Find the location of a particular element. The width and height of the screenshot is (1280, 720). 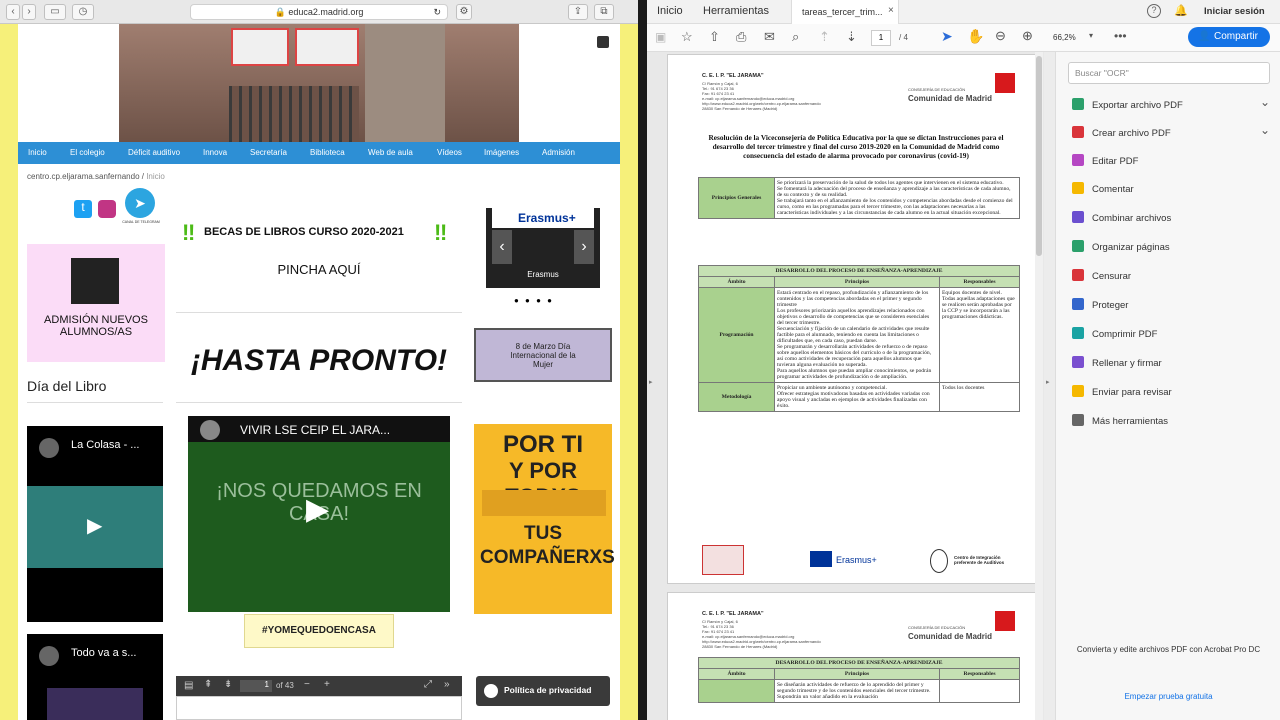

fullscreen-icon: ⤢ is located at coordinates (428, 684).